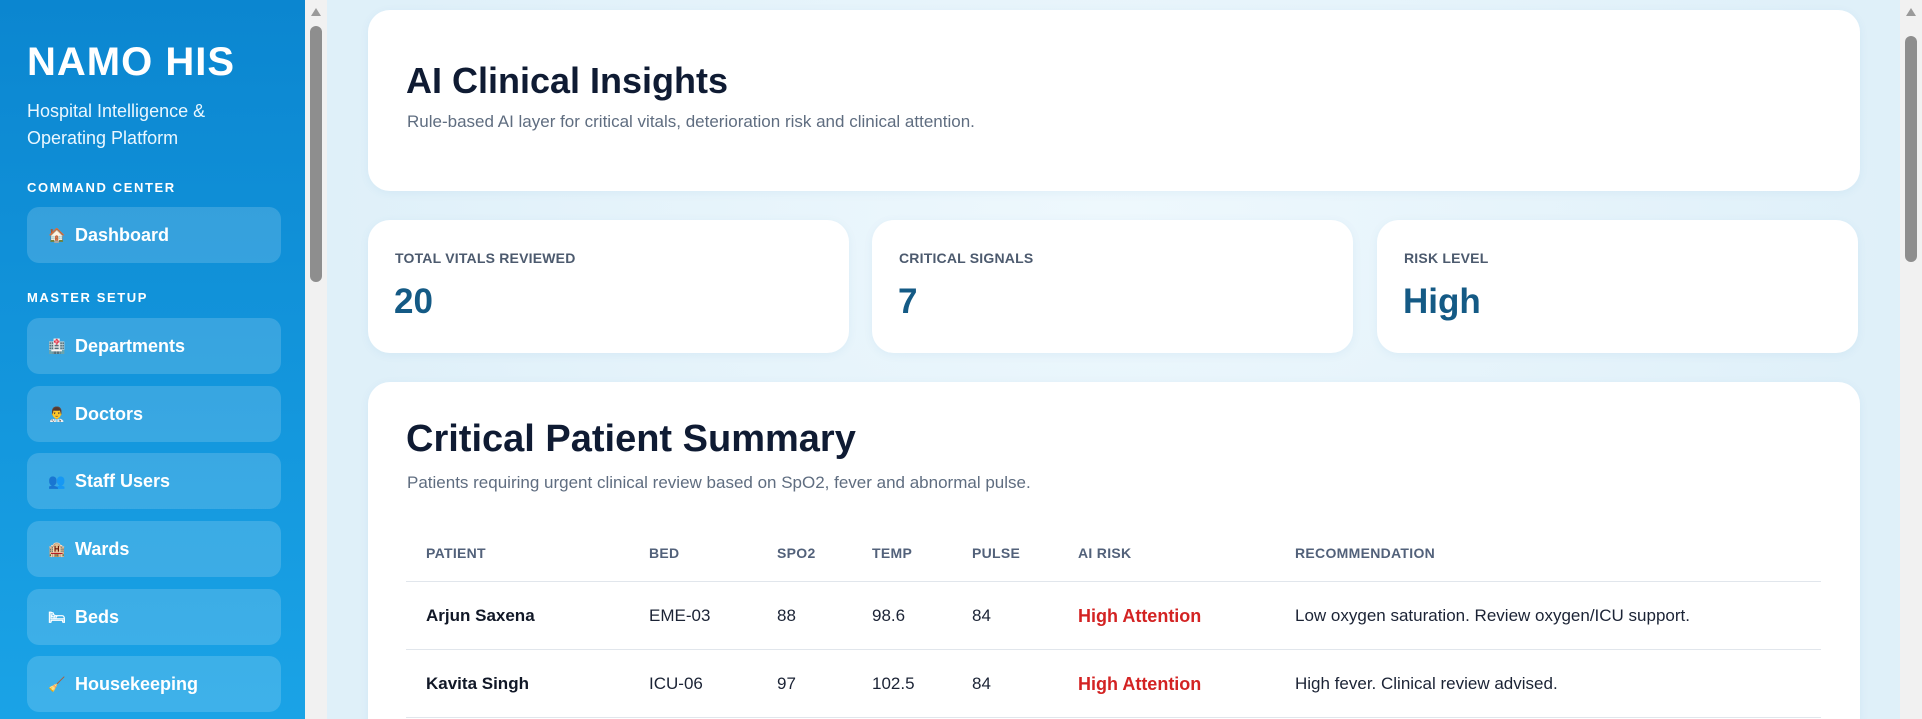 The width and height of the screenshot is (1922, 719). What do you see at coordinates (477, 683) in the screenshot?
I see `patient-name: Kavita Singh` at bounding box center [477, 683].